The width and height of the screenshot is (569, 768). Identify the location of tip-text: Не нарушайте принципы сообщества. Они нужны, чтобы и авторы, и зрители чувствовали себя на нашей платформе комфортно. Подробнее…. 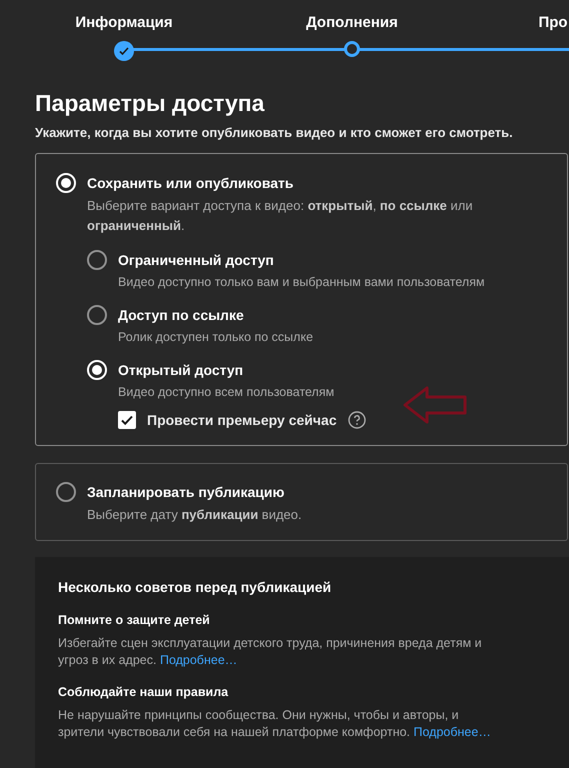
(275, 723).